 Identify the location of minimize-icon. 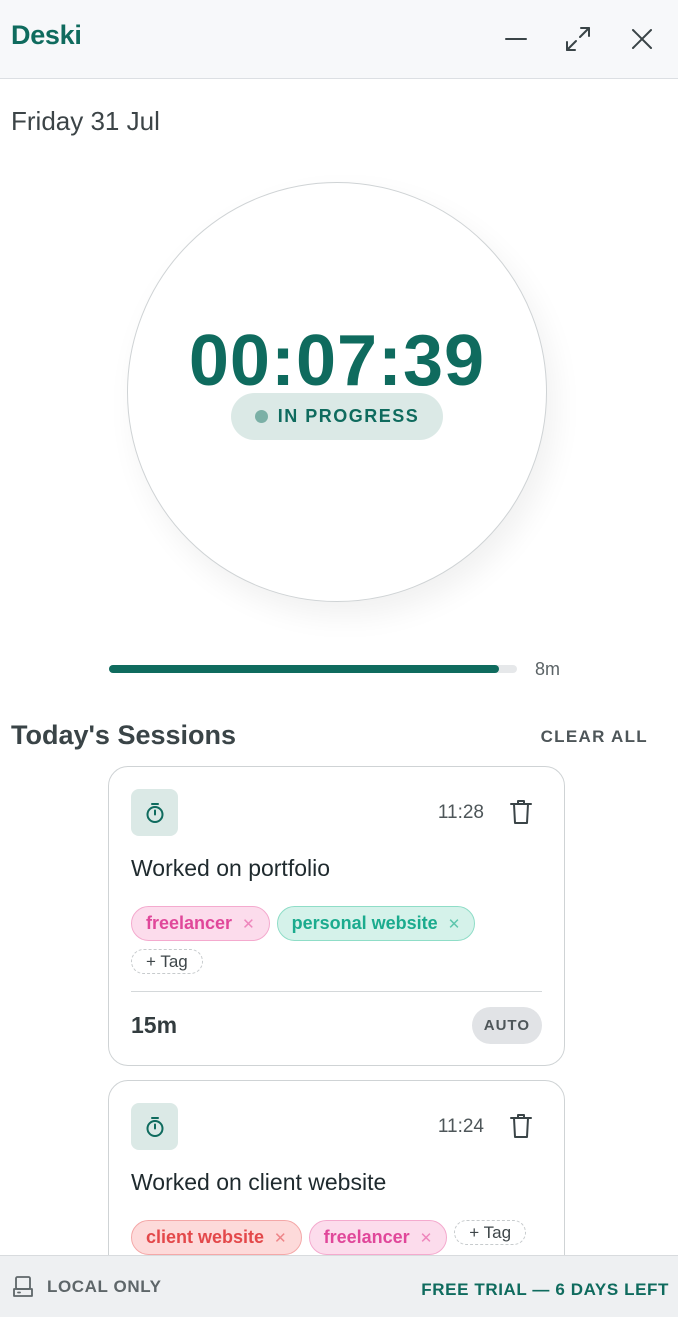
(516, 39).